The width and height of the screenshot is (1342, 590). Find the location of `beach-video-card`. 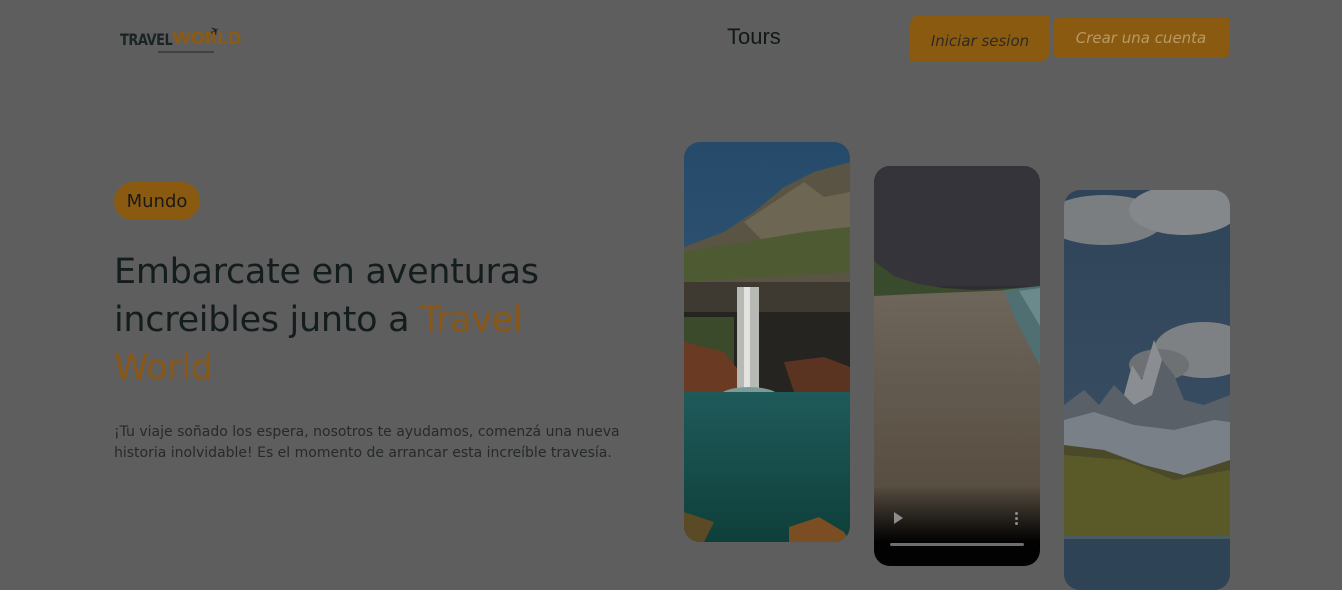

beach-video-card is located at coordinates (957, 366).